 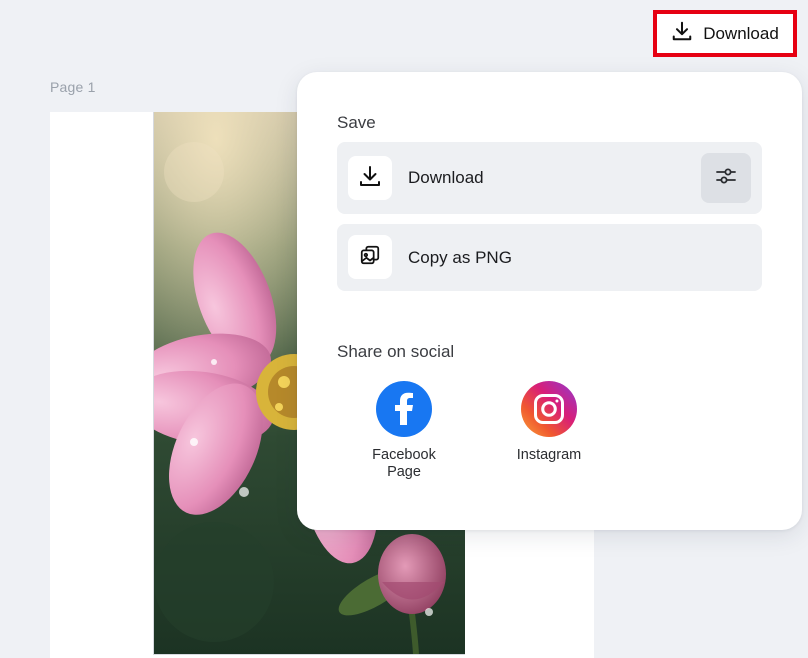 What do you see at coordinates (404, 409) in the screenshot?
I see `facebook-icon` at bounding box center [404, 409].